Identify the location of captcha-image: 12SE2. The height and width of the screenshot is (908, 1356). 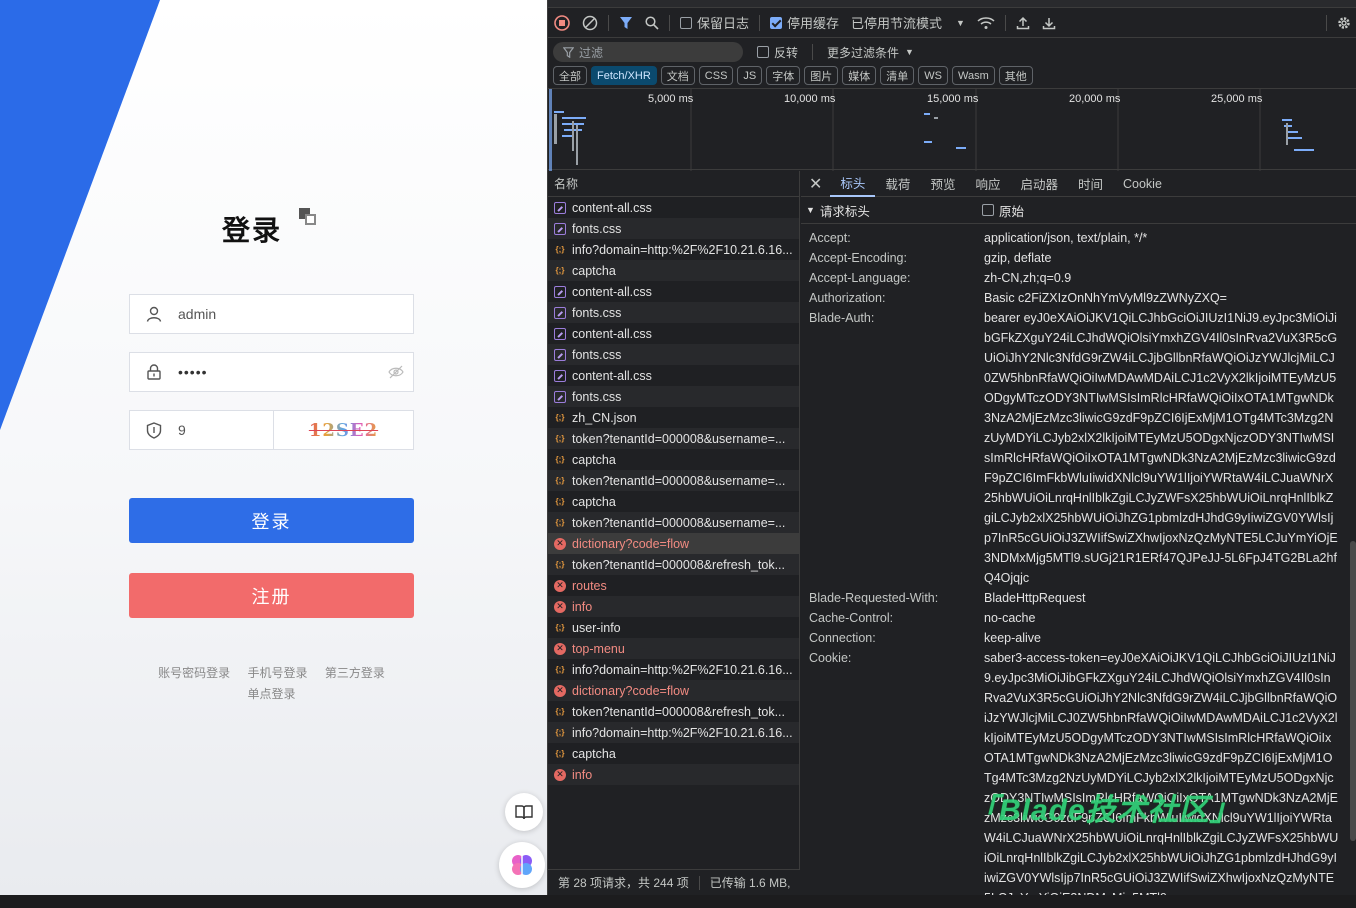
(343, 430).